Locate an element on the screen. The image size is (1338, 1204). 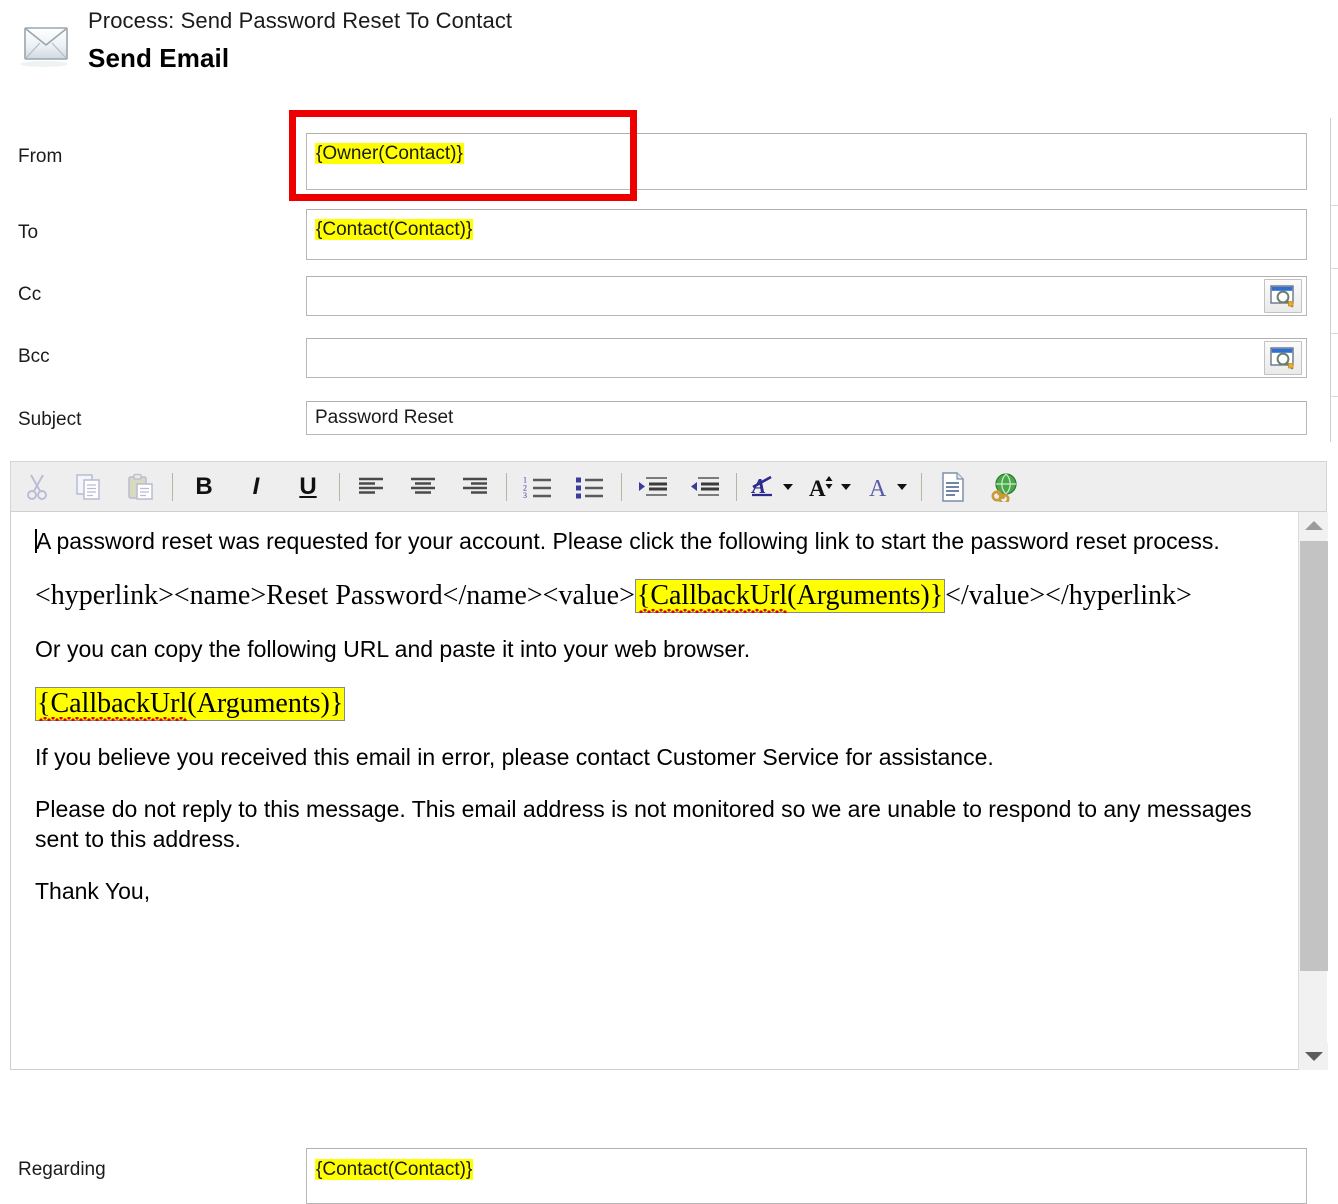
to-value: {Contact(Contact)} is located at coordinates (394, 230).